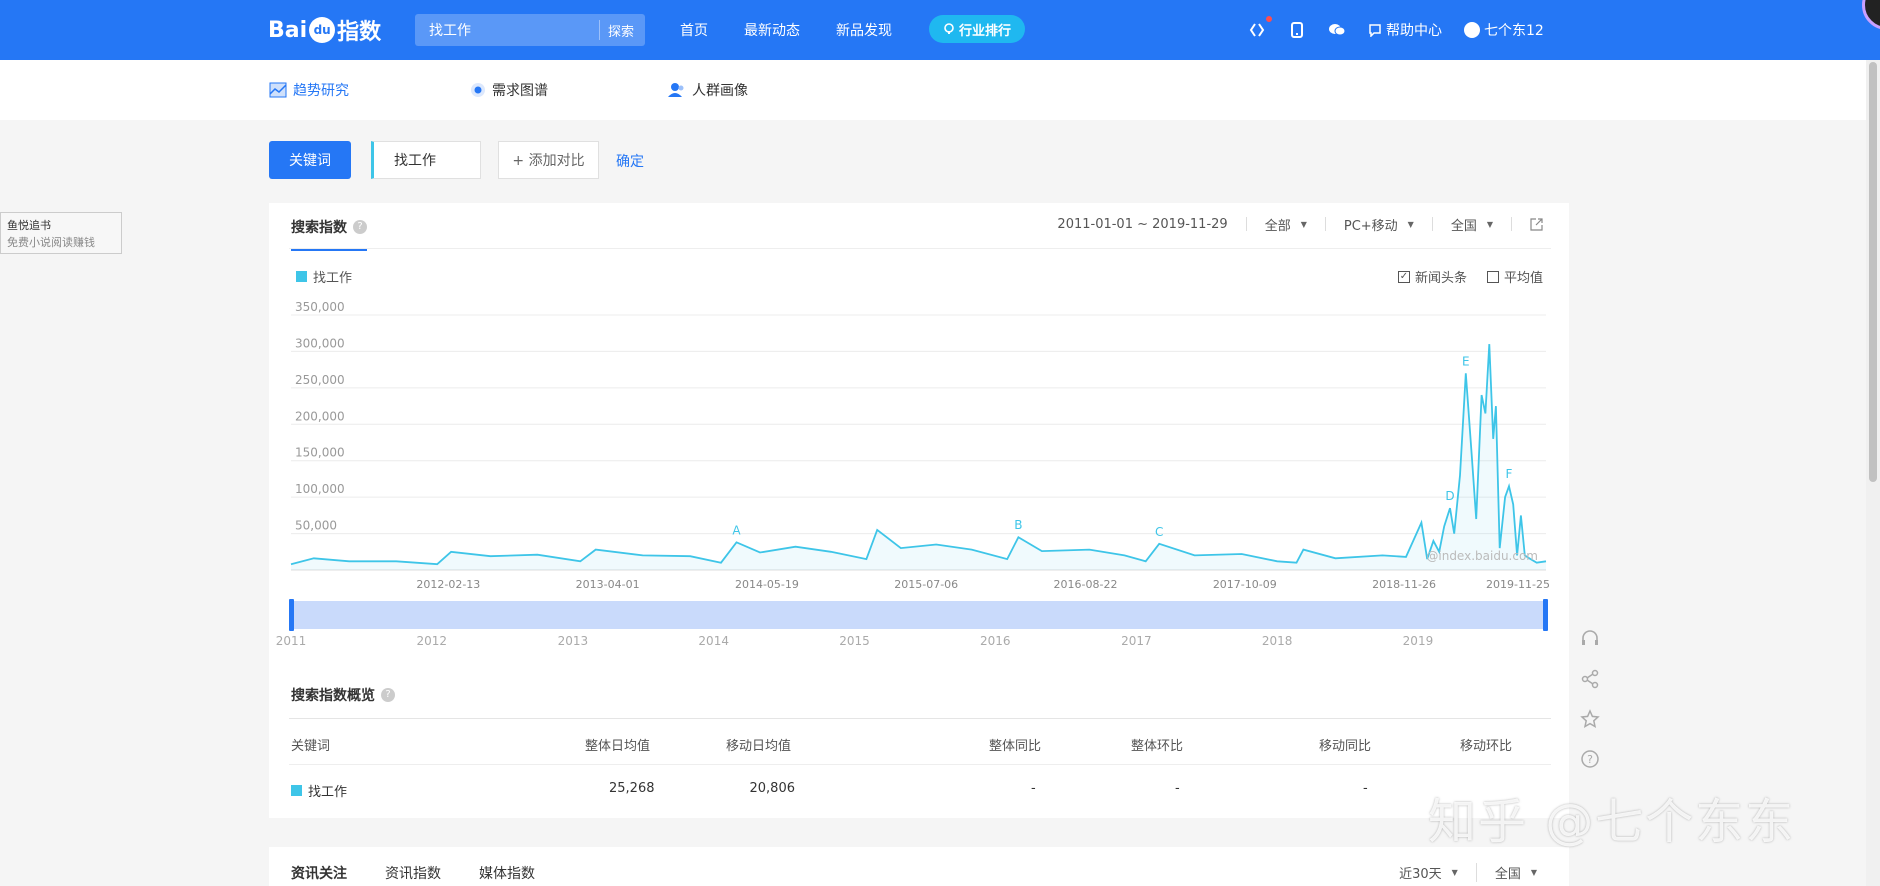 Image resolution: width=1880 pixels, height=886 pixels. I want to click on side-float-ad: 鱼悦追书 免费小说阅读赚钱, so click(61, 233).